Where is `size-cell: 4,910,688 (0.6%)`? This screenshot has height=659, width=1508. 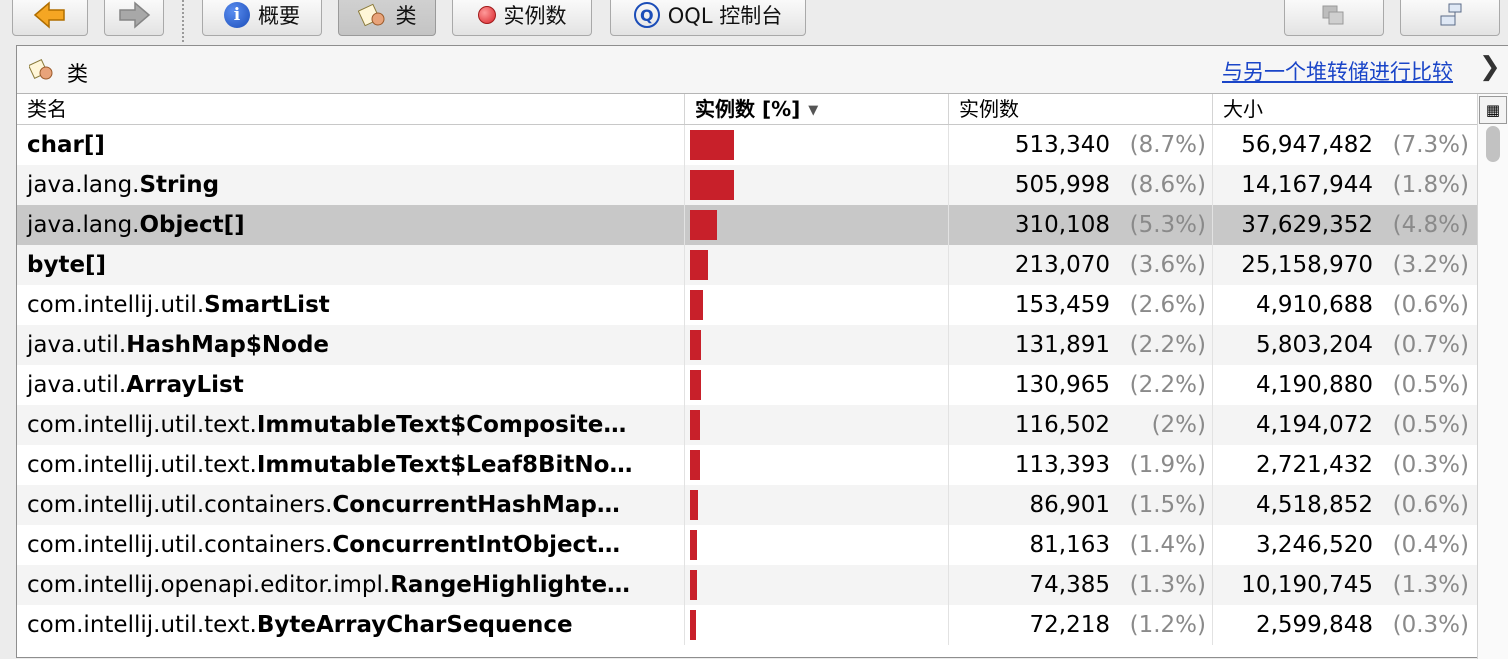 size-cell: 4,910,688 (0.6%) is located at coordinates (1344, 305).